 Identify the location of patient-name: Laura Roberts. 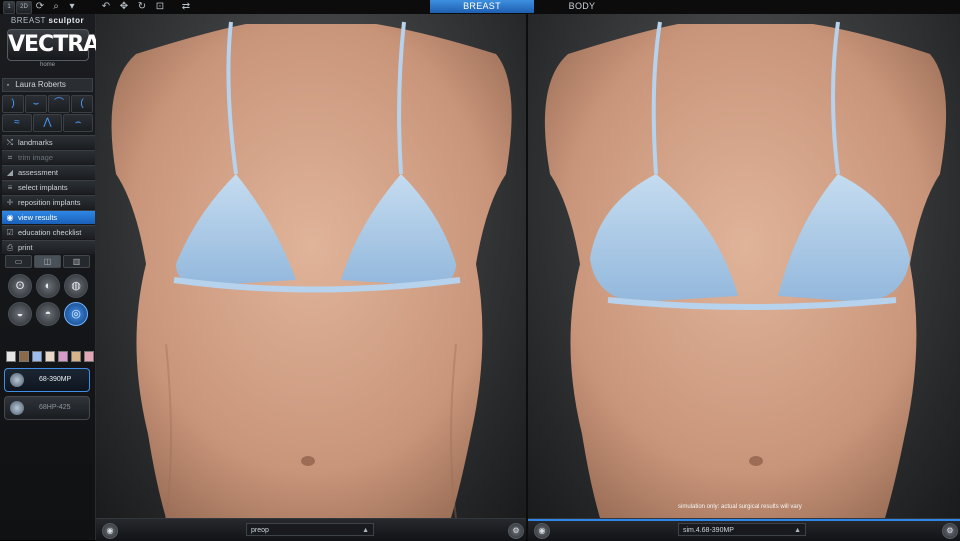
(40, 84).